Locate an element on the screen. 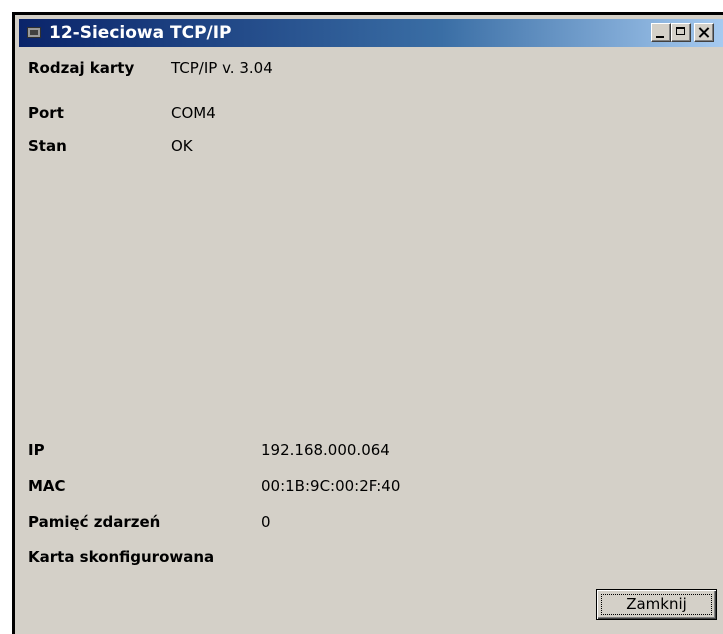 This screenshot has width=723, height=634. app-icon is located at coordinates (34, 32).